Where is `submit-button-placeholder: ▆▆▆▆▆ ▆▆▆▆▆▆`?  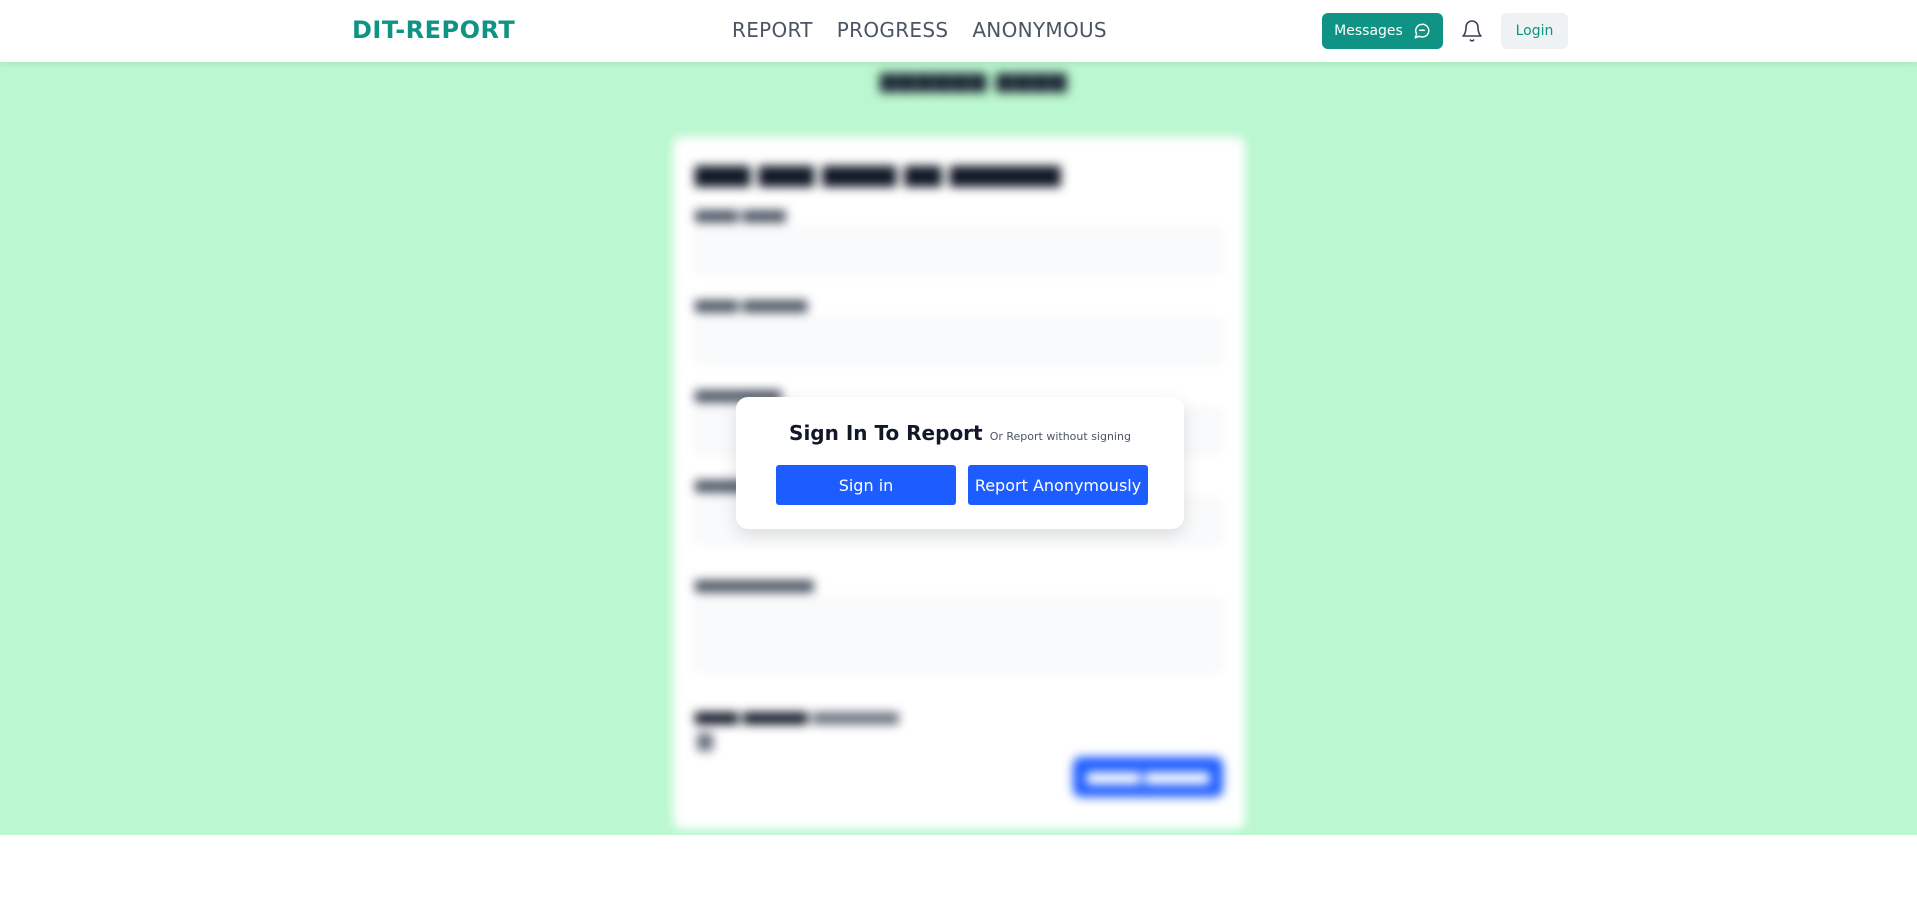
submit-button-placeholder: ▆▆▆▆▆ ▆▆▆▆▆▆ is located at coordinates (1148, 777).